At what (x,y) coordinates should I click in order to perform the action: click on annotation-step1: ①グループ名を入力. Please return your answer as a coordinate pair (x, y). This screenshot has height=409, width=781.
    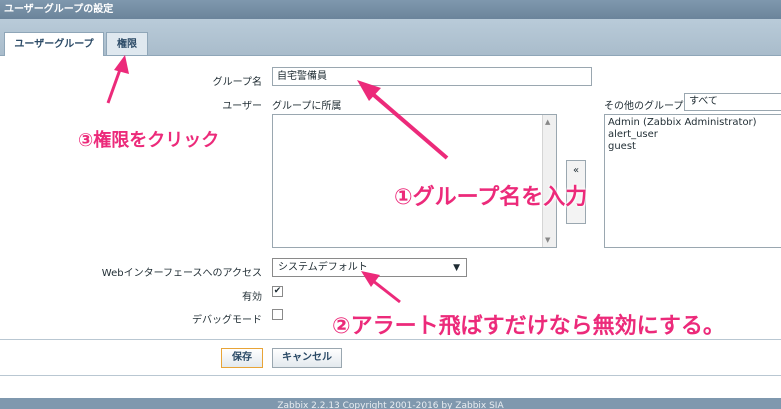
    Looking at the image, I should click on (491, 197).